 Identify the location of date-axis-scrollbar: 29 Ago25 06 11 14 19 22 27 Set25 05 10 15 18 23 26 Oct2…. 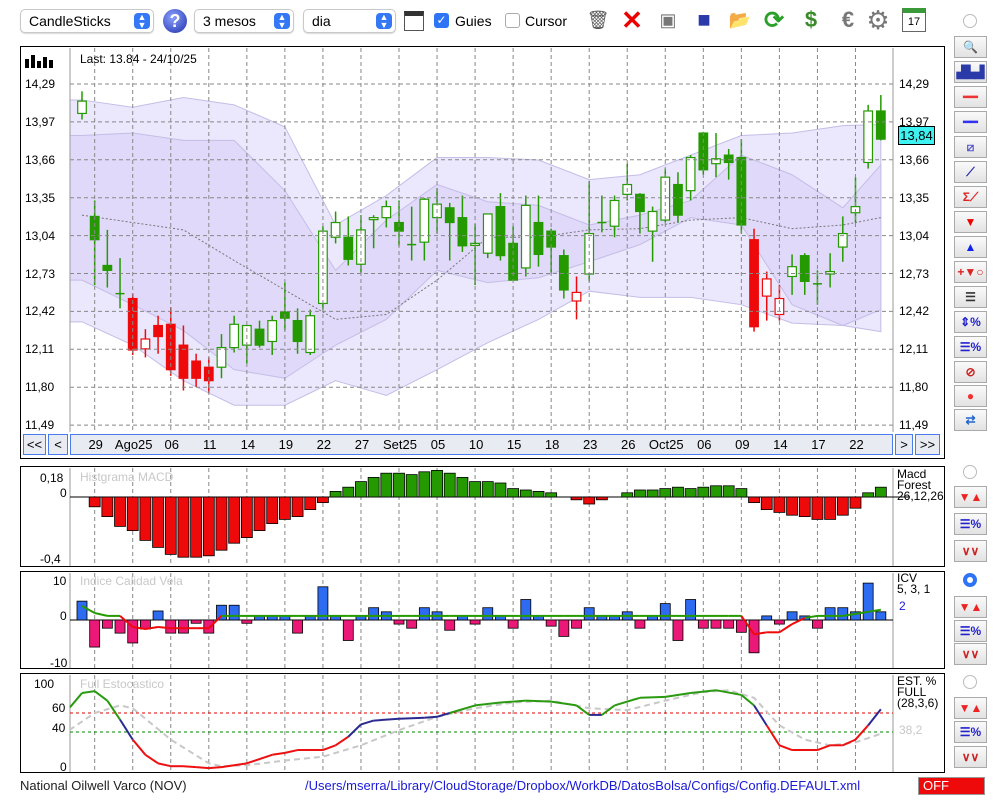
(481, 444).